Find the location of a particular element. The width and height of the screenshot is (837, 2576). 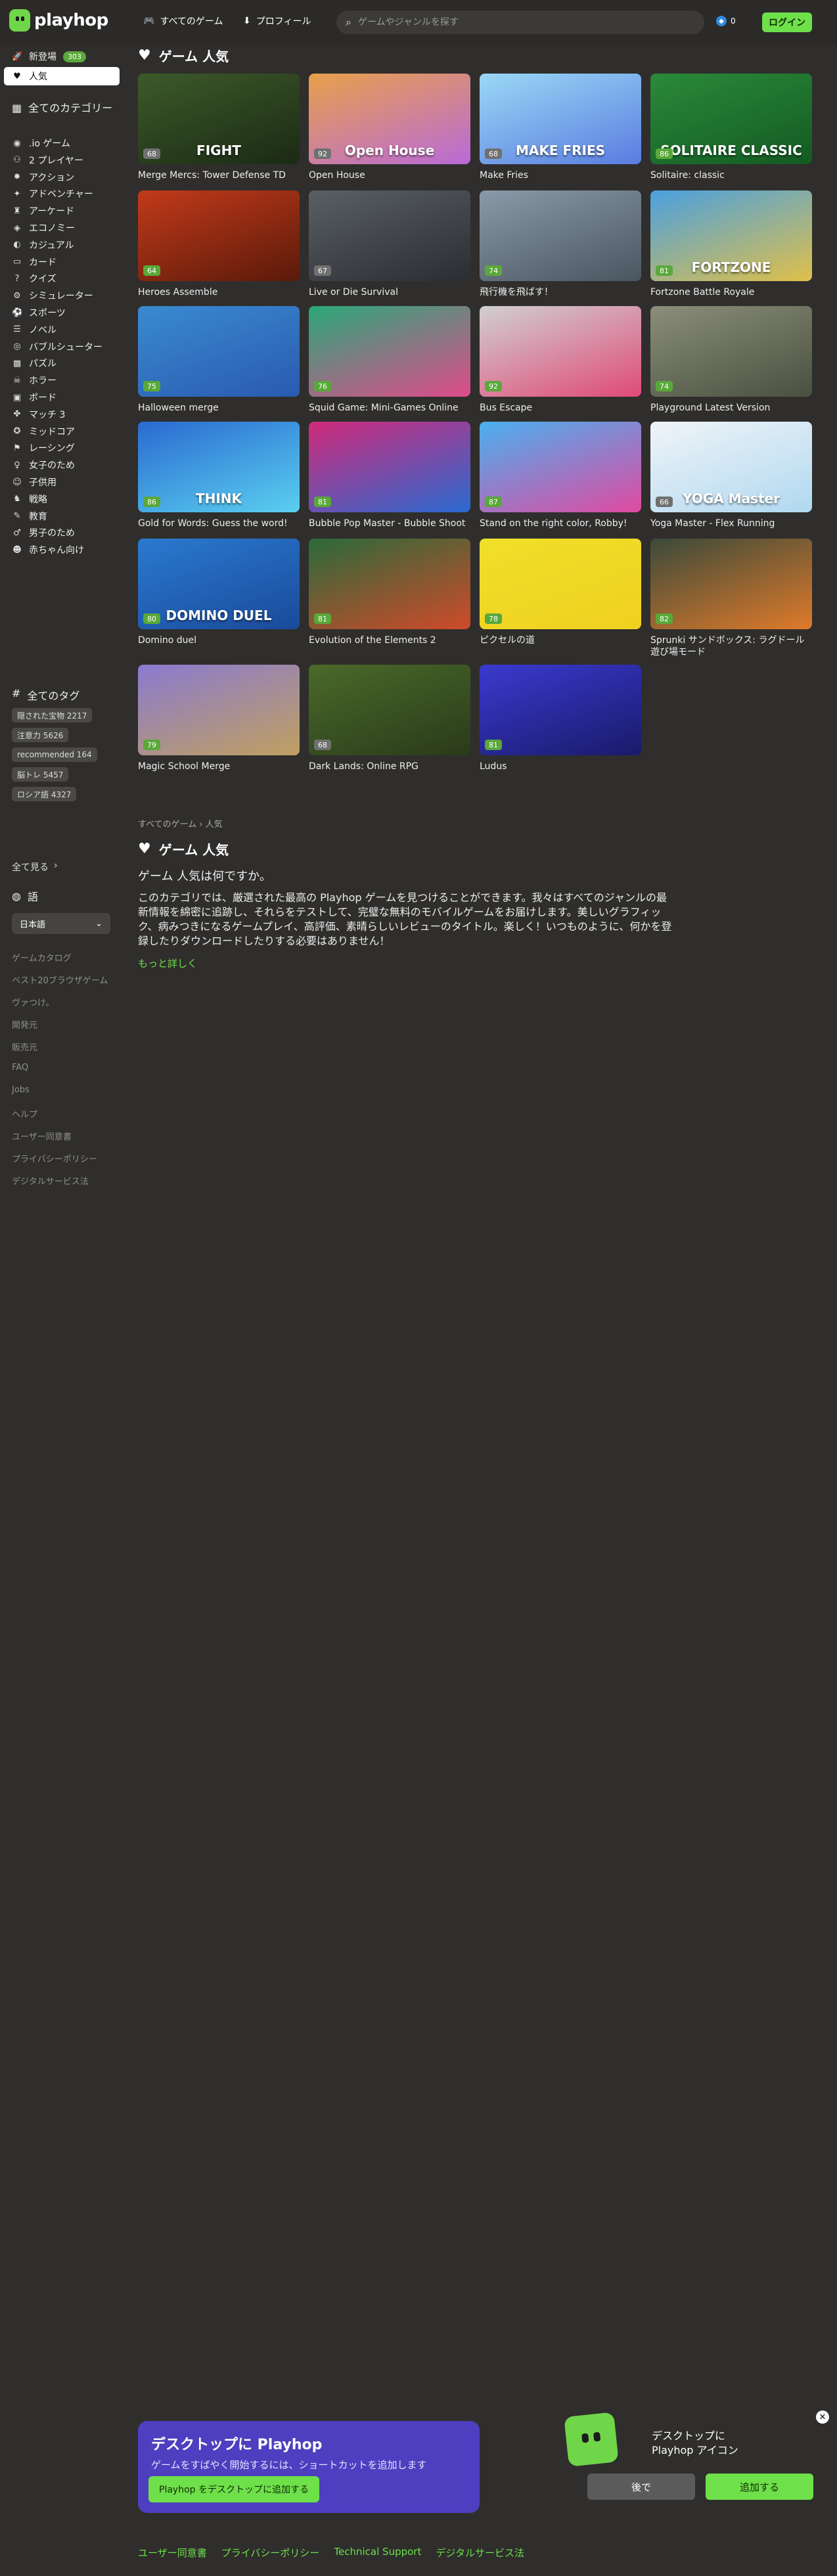

sidebar-item-category: ◎ バブルシューター is located at coordinates (62, 347).